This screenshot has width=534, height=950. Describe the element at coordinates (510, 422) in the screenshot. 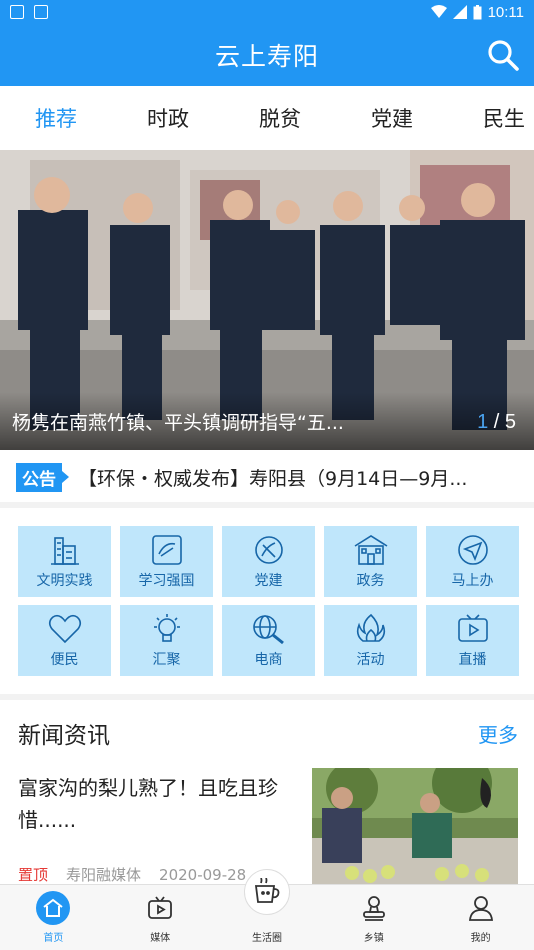

I see `banner-total-pages: 5` at that location.